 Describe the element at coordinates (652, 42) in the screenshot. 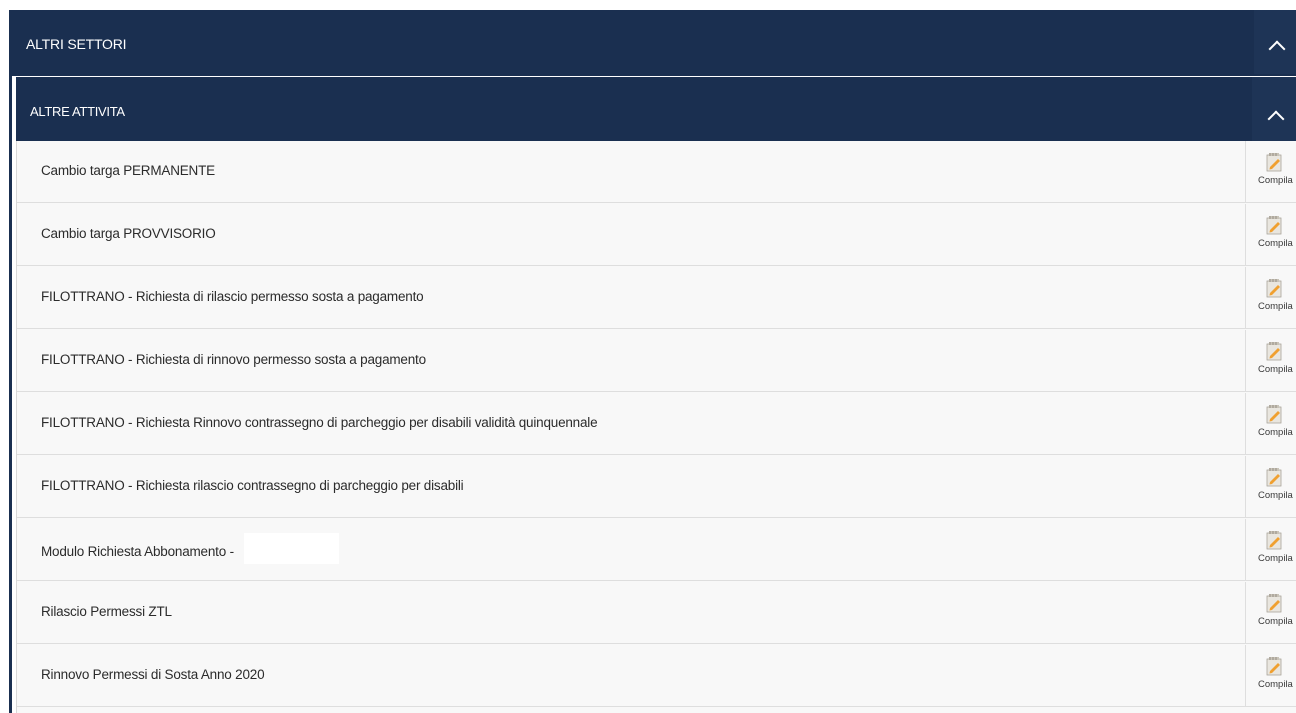

I see `accordion-header-altri-settori: ALTRI SETTORI` at that location.